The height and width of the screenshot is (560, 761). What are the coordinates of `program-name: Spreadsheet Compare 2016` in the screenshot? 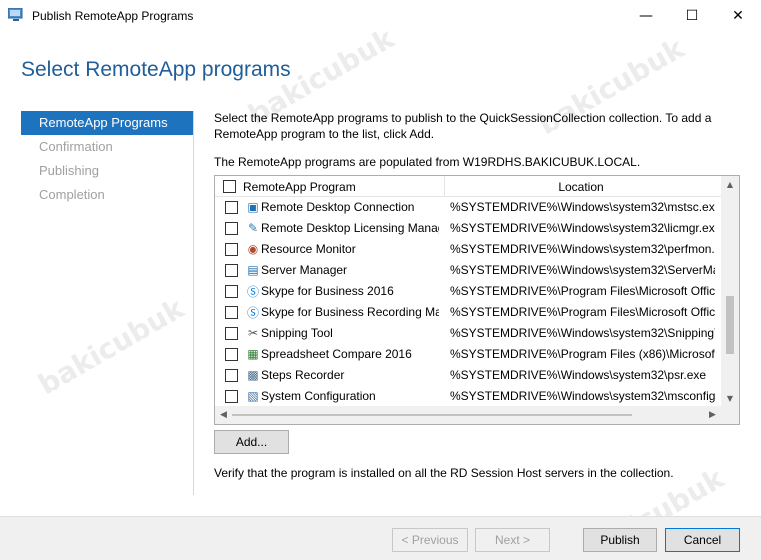 It's located at (336, 354).